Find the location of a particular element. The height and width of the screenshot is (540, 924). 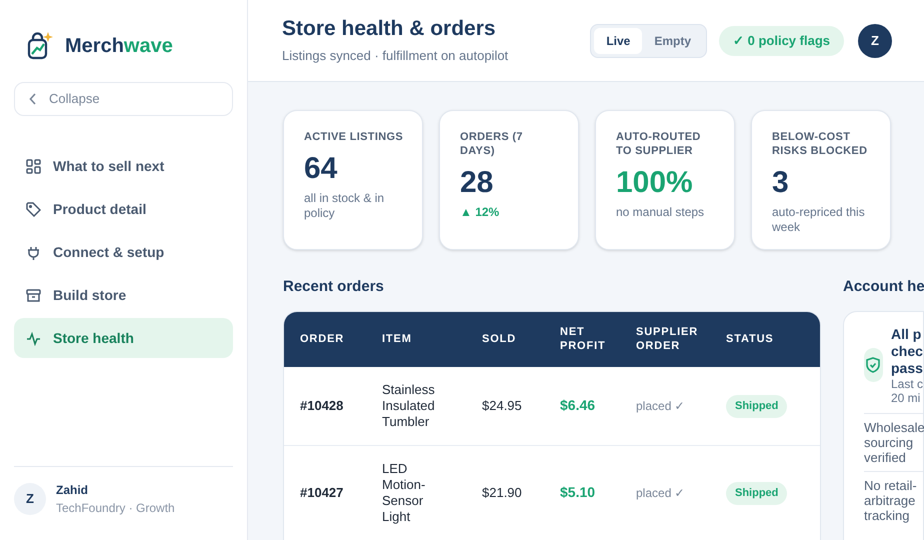

table-cell-text: $24.95 is located at coordinates (502, 405).